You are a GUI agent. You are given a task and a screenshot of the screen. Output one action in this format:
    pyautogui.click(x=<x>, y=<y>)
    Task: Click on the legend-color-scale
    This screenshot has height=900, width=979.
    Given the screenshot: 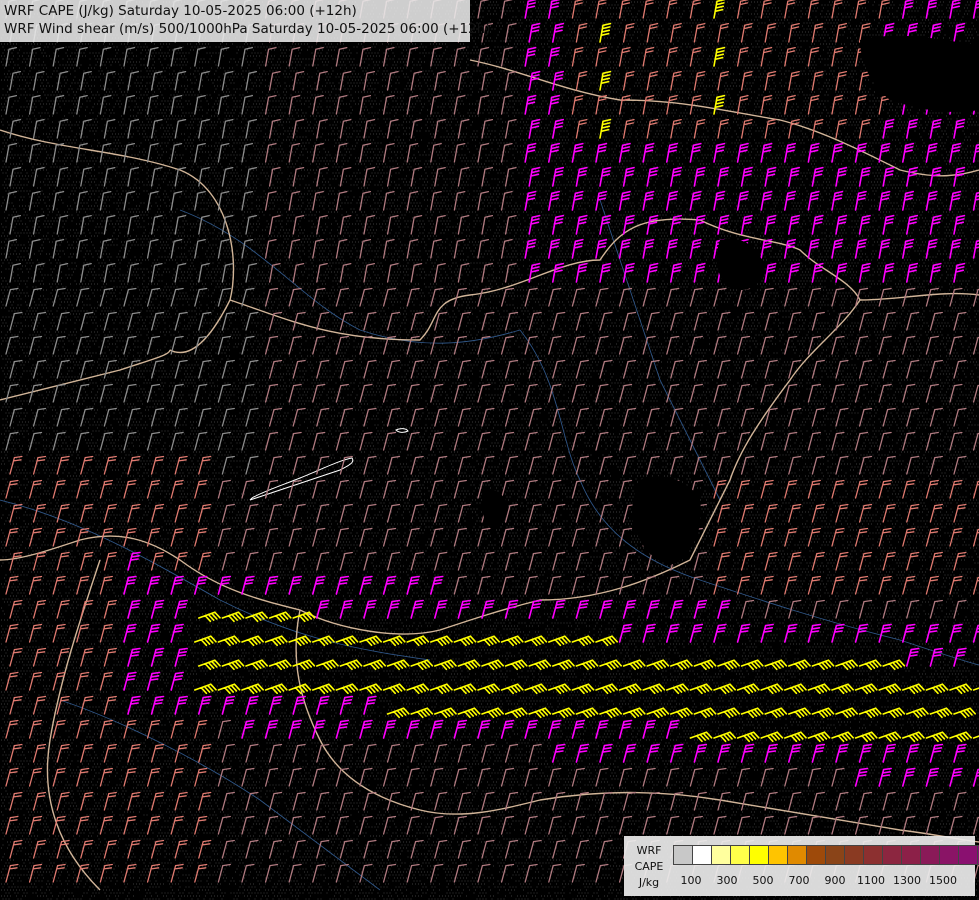 What is the action you would take?
    pyautogui.click(x=826, y=855)
    